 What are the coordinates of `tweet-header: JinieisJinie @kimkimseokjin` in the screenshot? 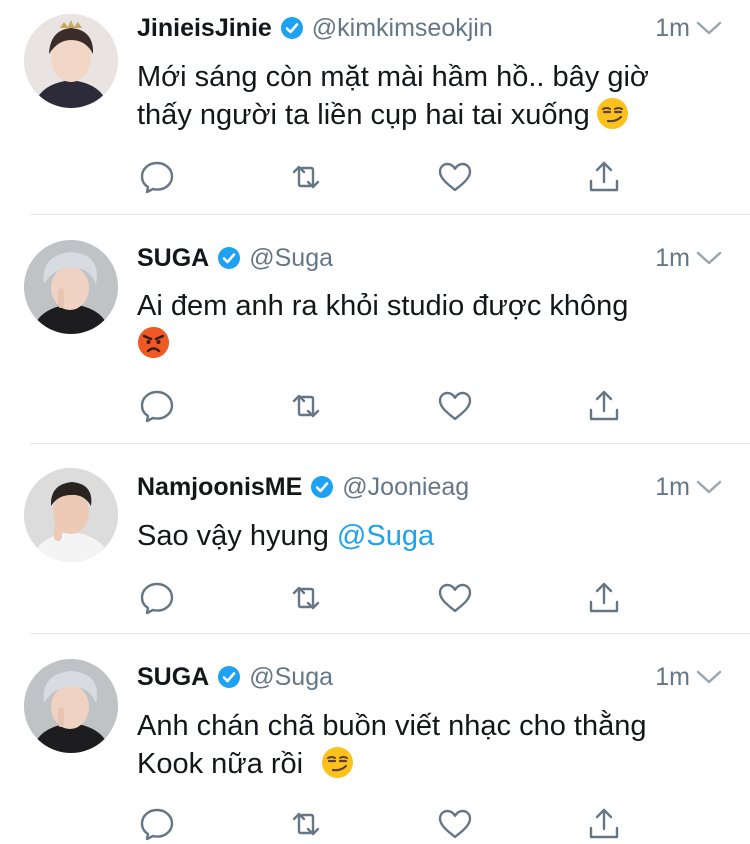 It's located at (315, 28).